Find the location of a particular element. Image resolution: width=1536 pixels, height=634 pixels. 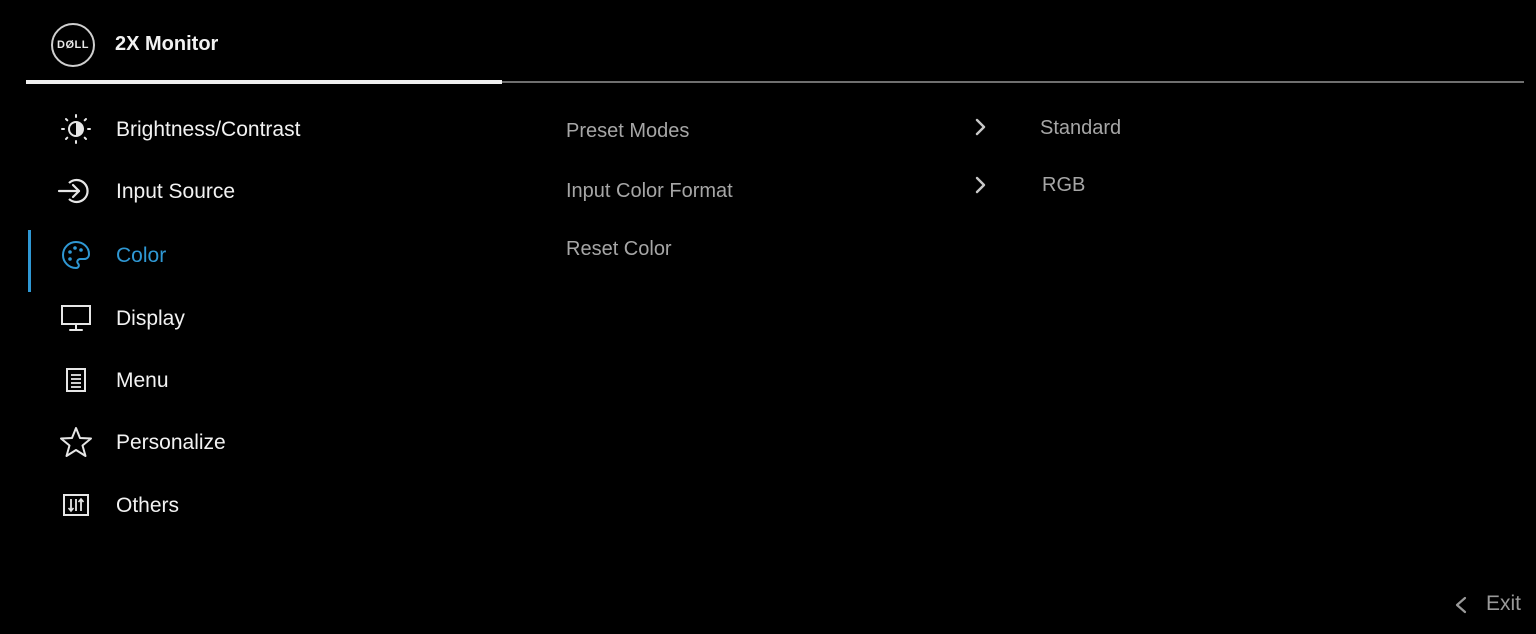

option-value-input-color-format: RGB is located at coordinates (1064, 185).